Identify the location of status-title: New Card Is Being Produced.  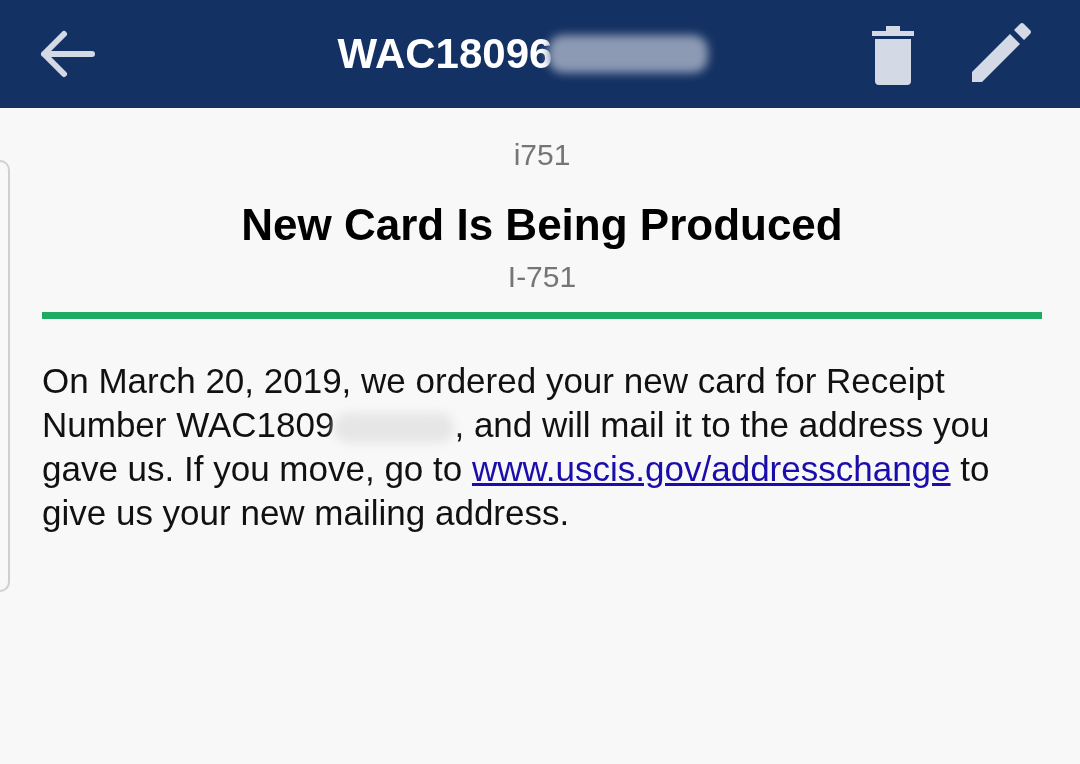
(542, 225).